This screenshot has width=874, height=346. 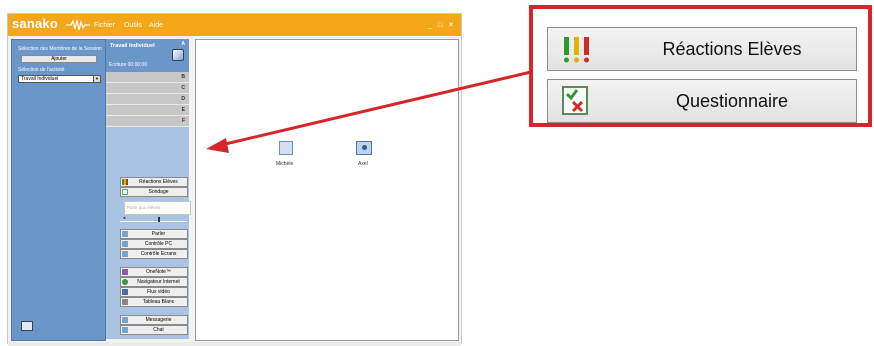 I want to click on arrow-head, so click(x=217, y=145).